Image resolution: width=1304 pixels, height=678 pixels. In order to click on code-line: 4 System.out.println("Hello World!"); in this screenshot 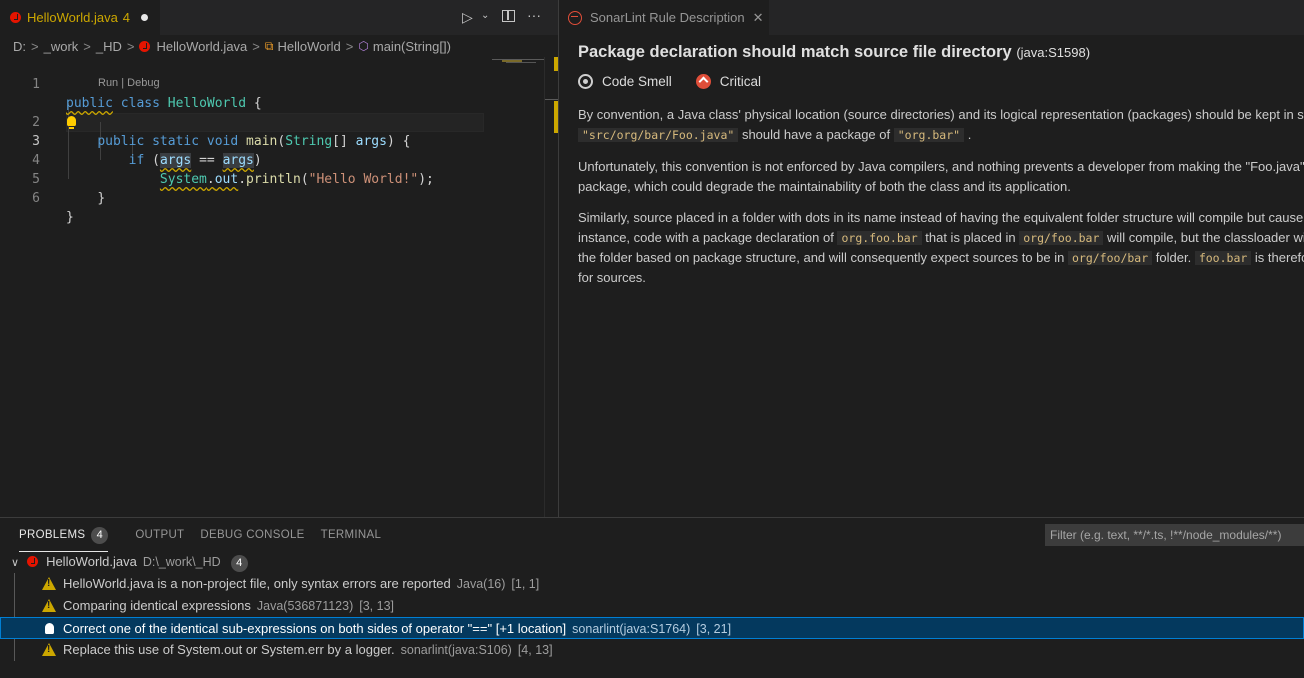, I will do `click(272, 159)`.